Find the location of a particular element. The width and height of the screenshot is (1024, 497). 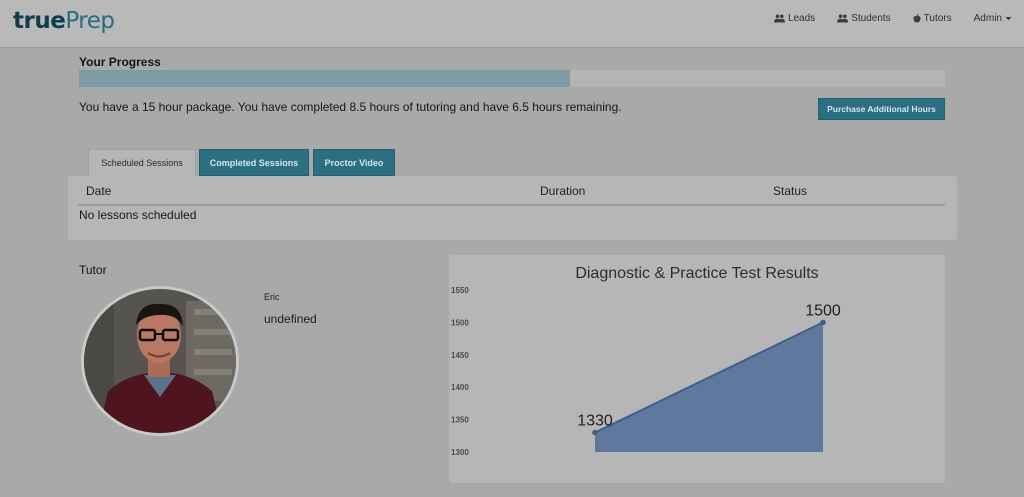

column-header-date: Date is located at coordinates (99, 191).